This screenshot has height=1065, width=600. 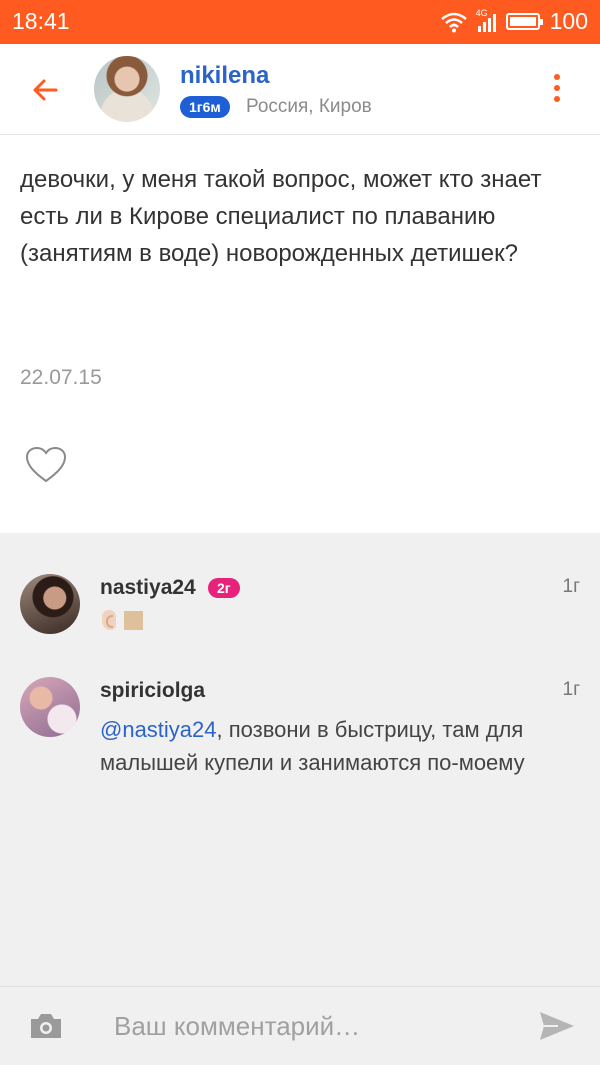 I want to click on author-age-badge: 1г6м, so click(x=205, y=107).